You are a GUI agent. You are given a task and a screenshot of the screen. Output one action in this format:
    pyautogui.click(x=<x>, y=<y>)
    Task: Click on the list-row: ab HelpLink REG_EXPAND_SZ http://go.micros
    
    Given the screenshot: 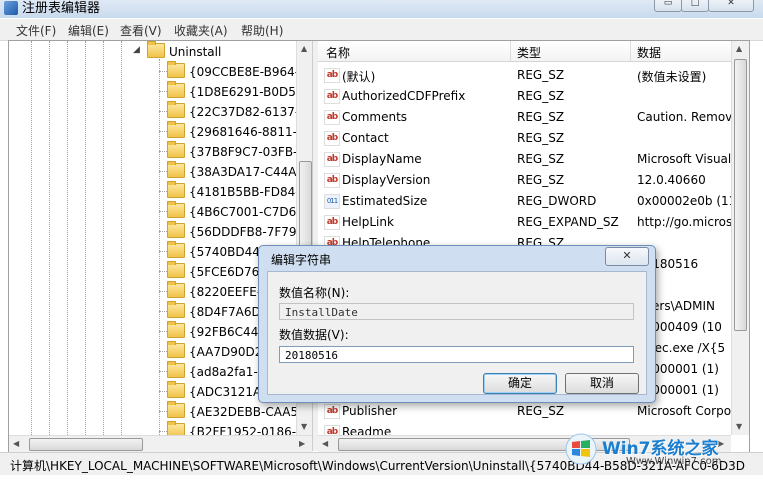 What is the action you would take?
    pyautogui.click(x=524, y=222)
    